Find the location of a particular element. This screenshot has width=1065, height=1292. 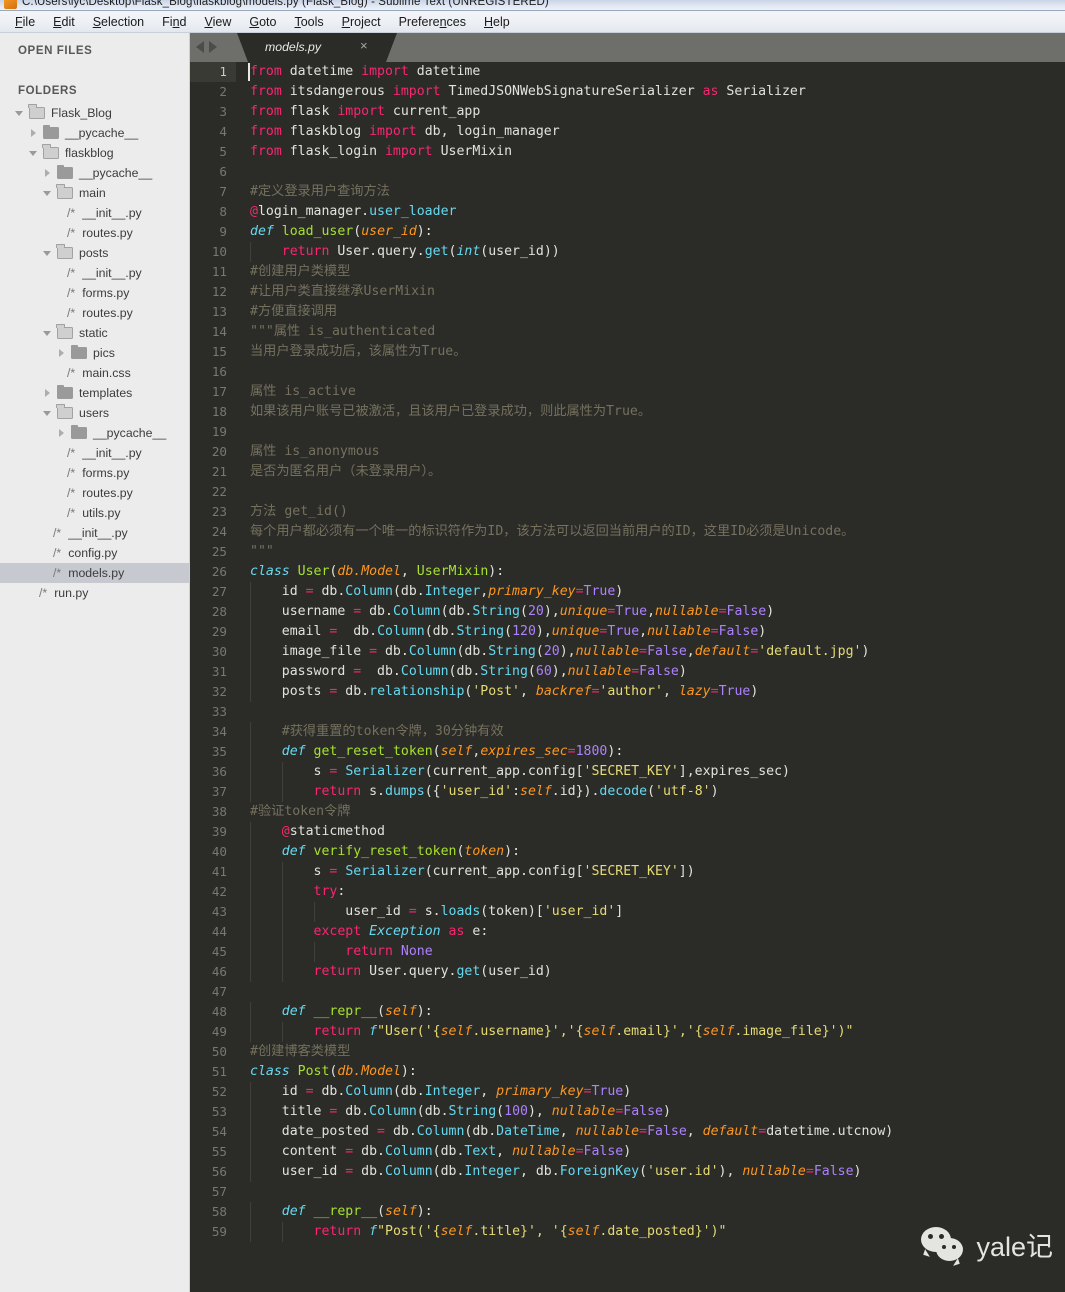

tab-models-py: models.py × is located at coordinates (317, 47).